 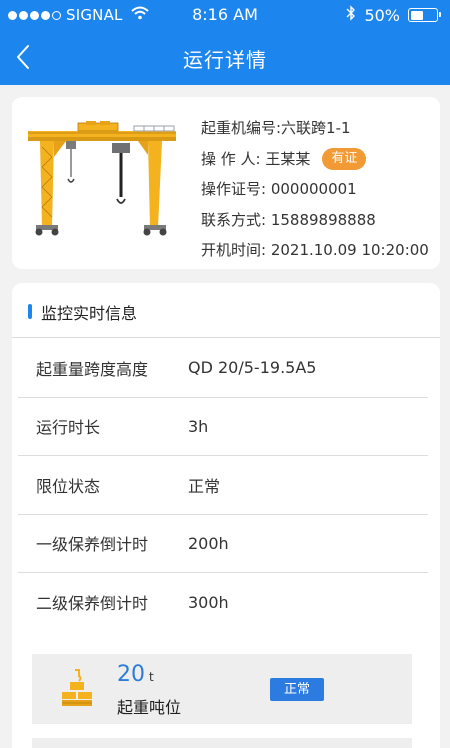 What do you see at coordinates (225, 15) in the screenshot?
I see `status-bar: SIGNAL 8:16 AM 50%` at bounding box center [225, 15].